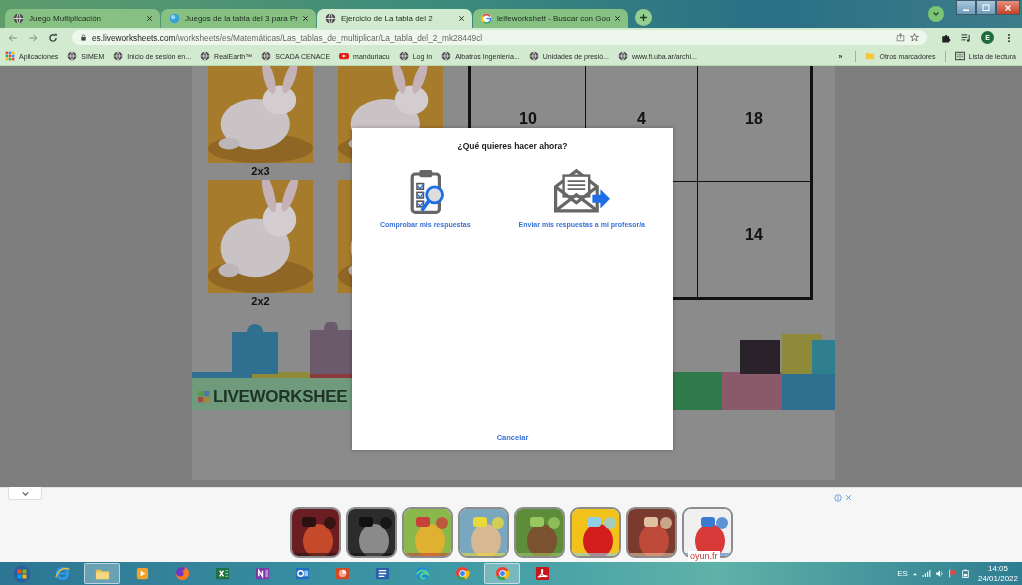 This screenshot has width=1022, height=585. Describe the element at coordinates (222, 573) in the screenshot. I see `spreadsheet-icon` at that location.